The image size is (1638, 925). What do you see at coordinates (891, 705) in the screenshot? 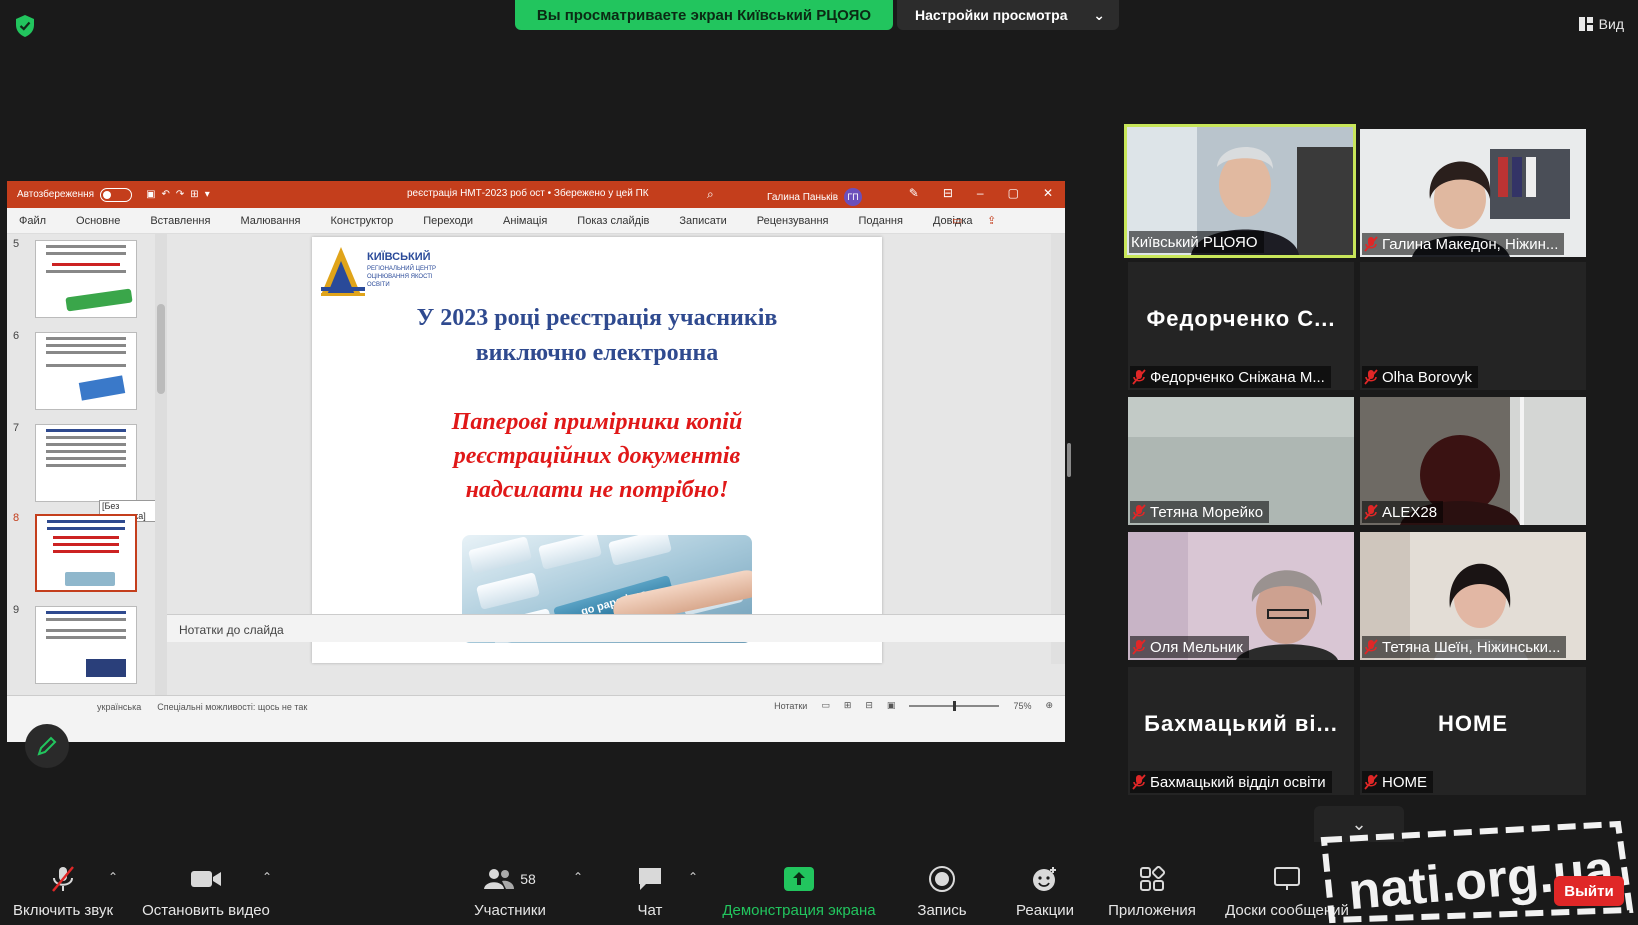
I see `slideshow-icon: ▣` at bounding box center [891, 705].